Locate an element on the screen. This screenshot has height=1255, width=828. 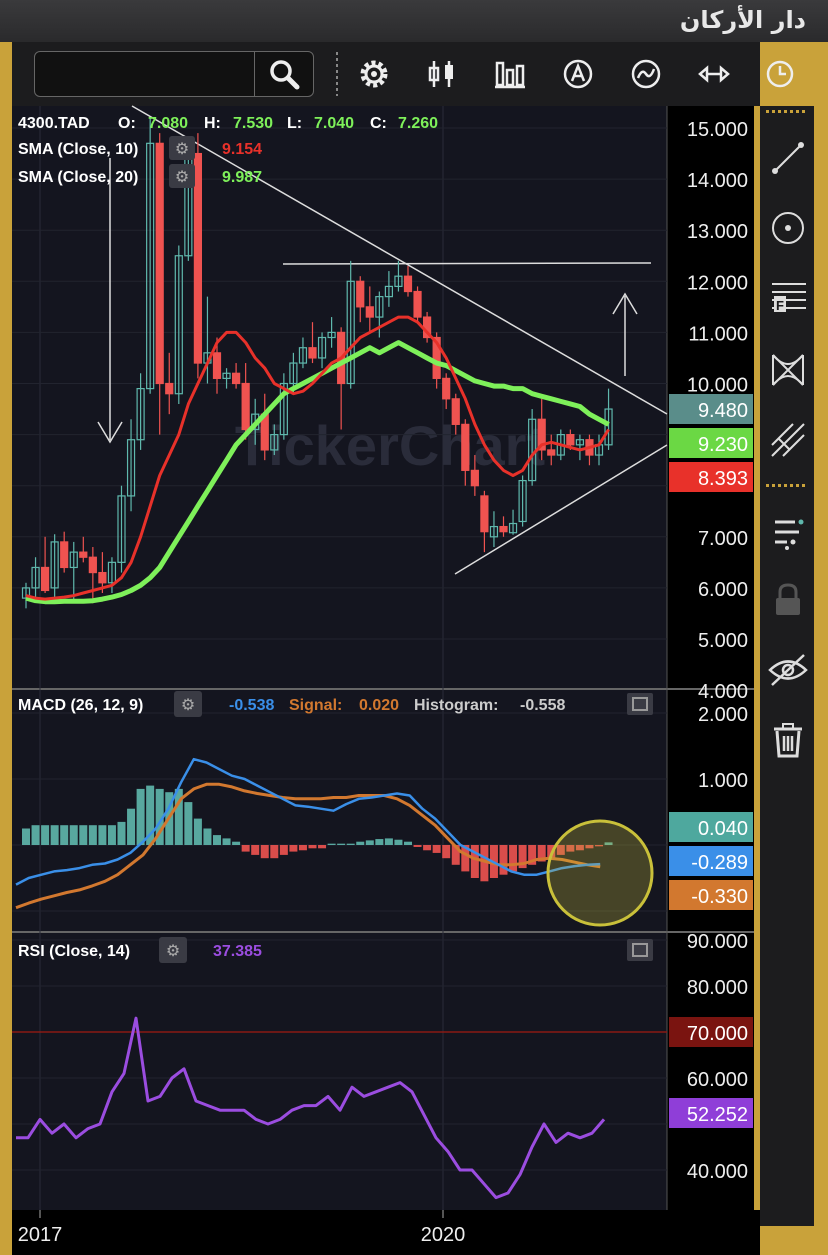
high-label: H: is located at coordinates (212, 123).